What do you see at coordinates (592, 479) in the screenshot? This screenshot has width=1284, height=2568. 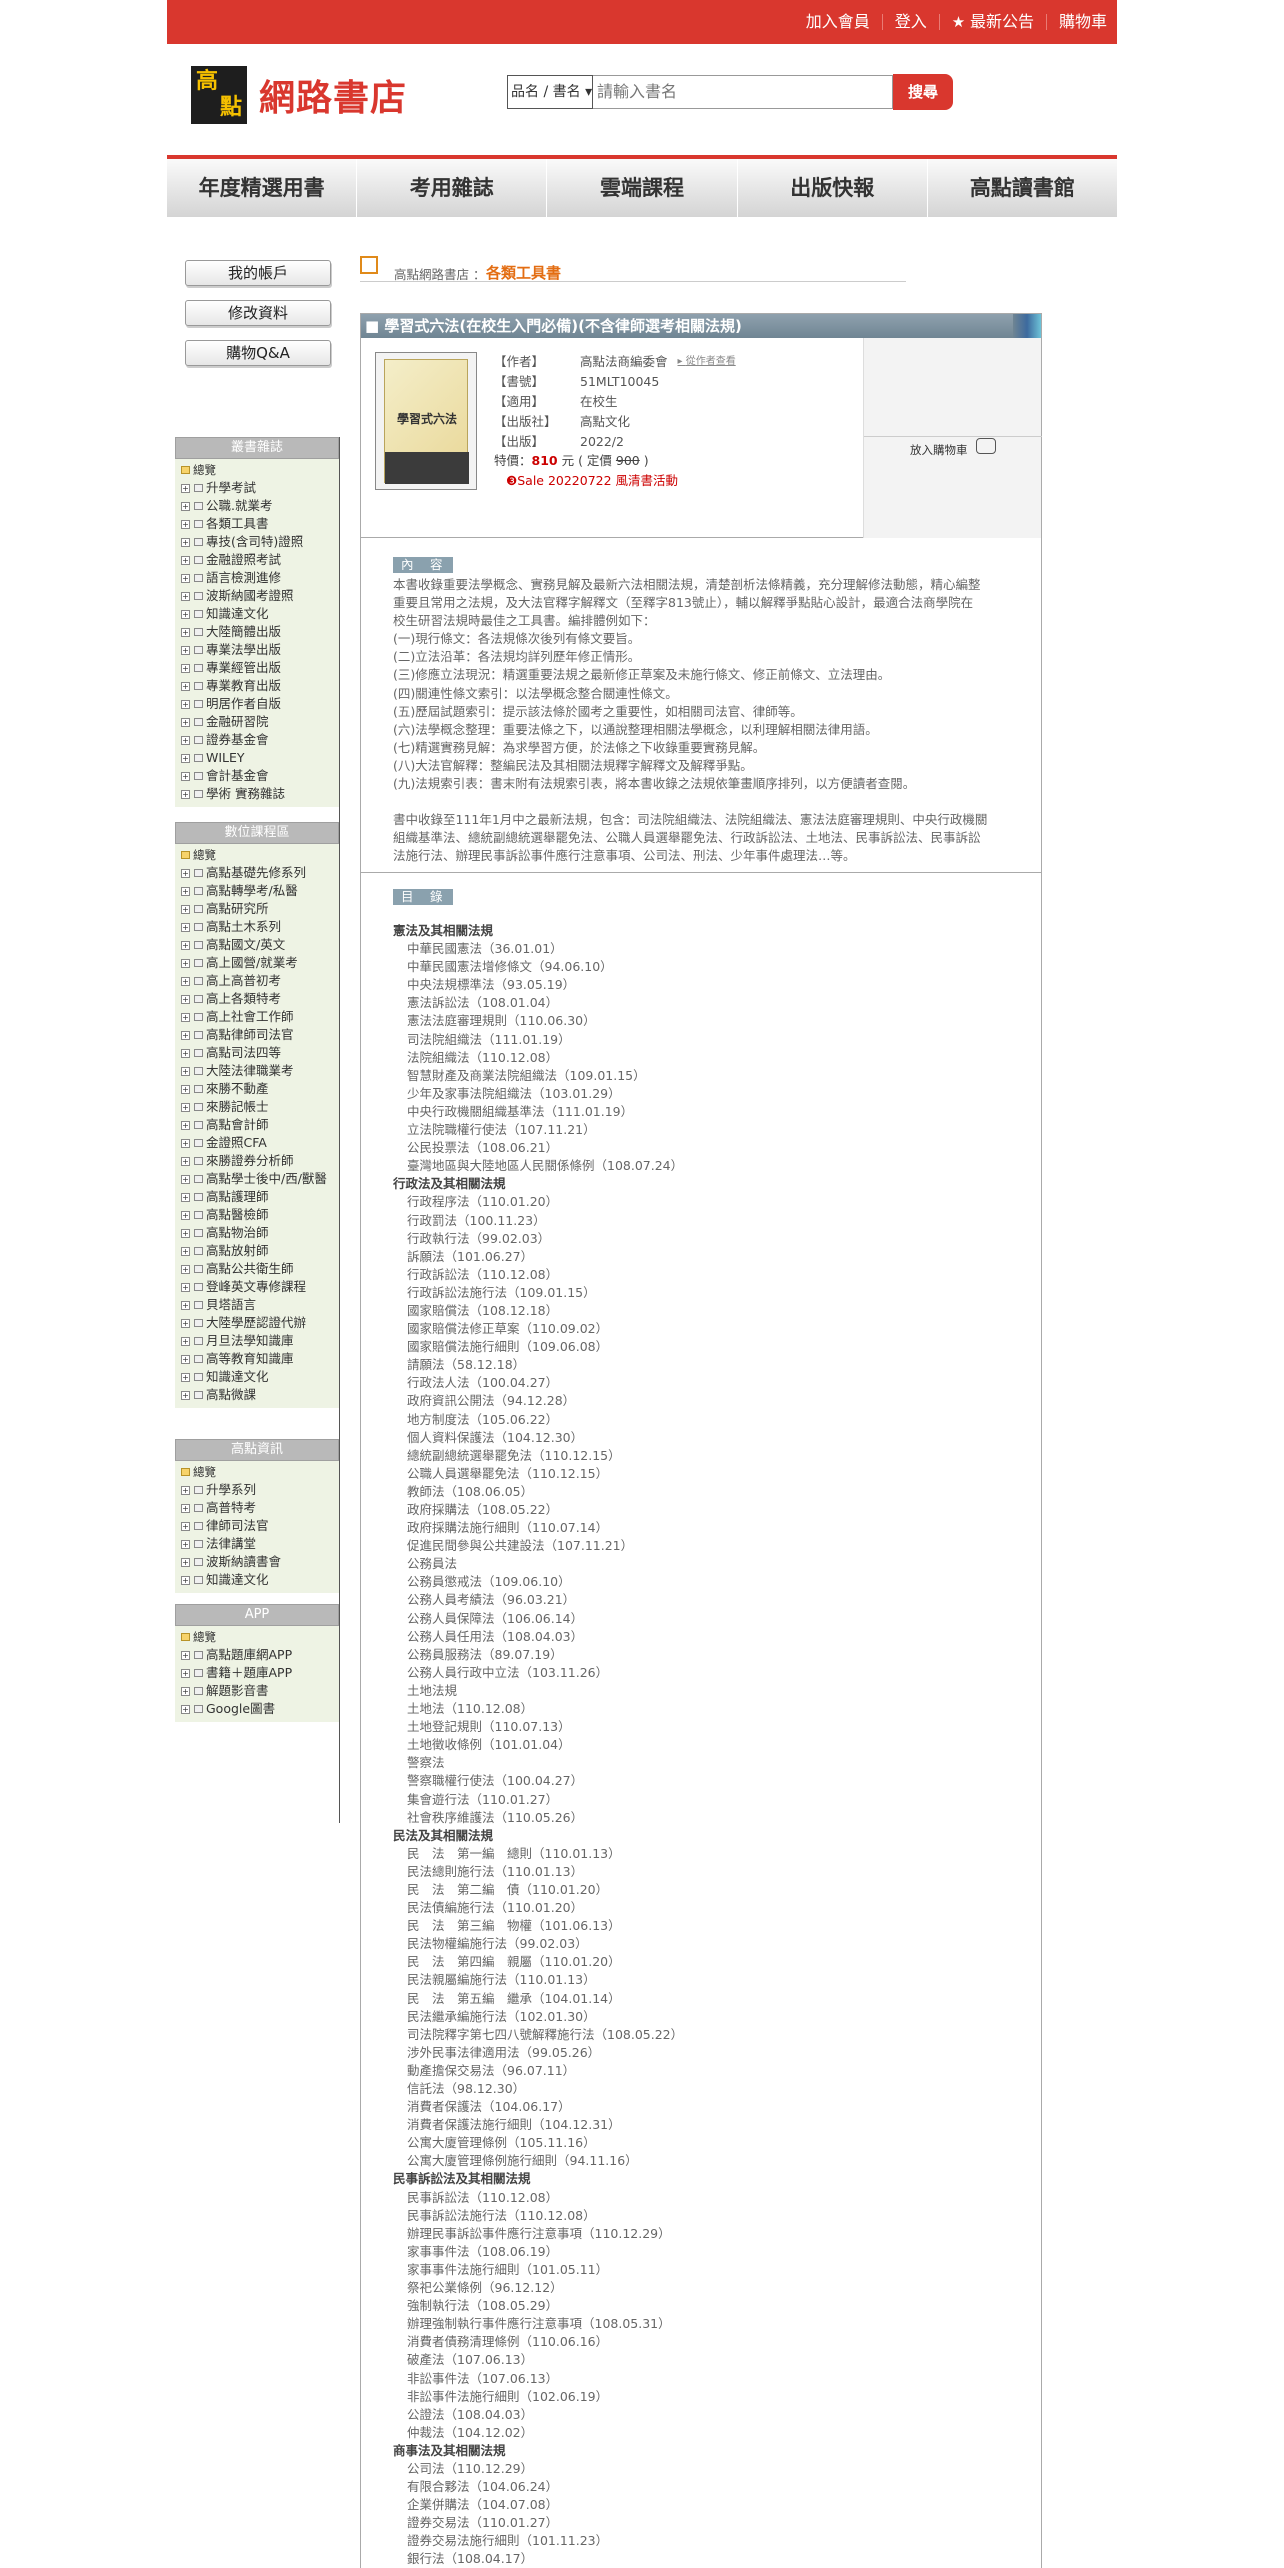 I see `sale-event-link: ❸Sale 20220722 風清書活動` at bounding box center [592, 479].